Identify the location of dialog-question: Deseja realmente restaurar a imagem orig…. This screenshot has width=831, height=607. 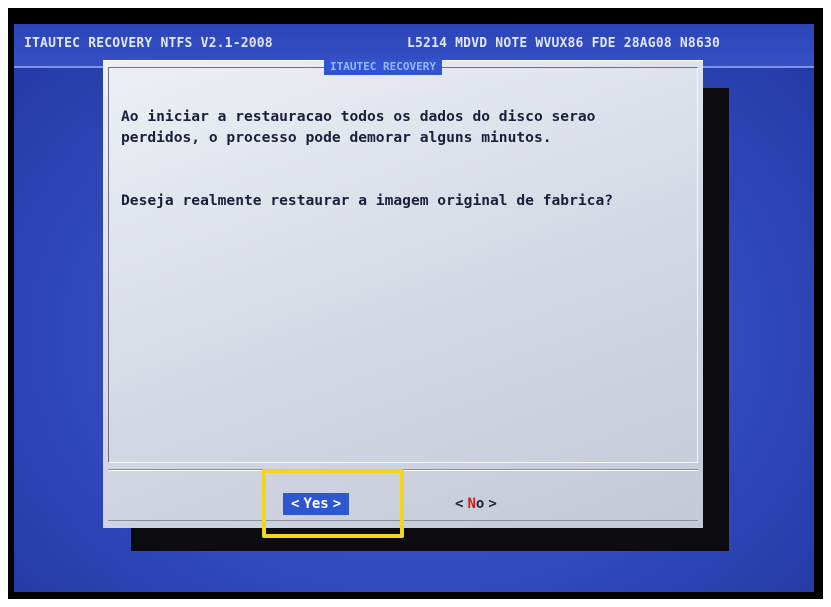
(367, 200).